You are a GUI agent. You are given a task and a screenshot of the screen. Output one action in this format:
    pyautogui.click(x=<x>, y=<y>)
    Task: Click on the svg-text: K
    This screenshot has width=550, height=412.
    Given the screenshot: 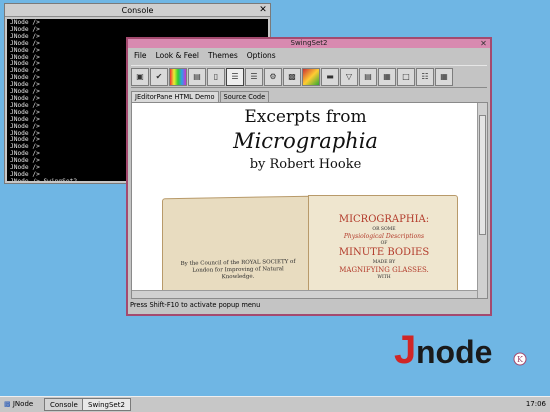 What is the action you would take?
    pyautogui.click(x=520, y=359)
    